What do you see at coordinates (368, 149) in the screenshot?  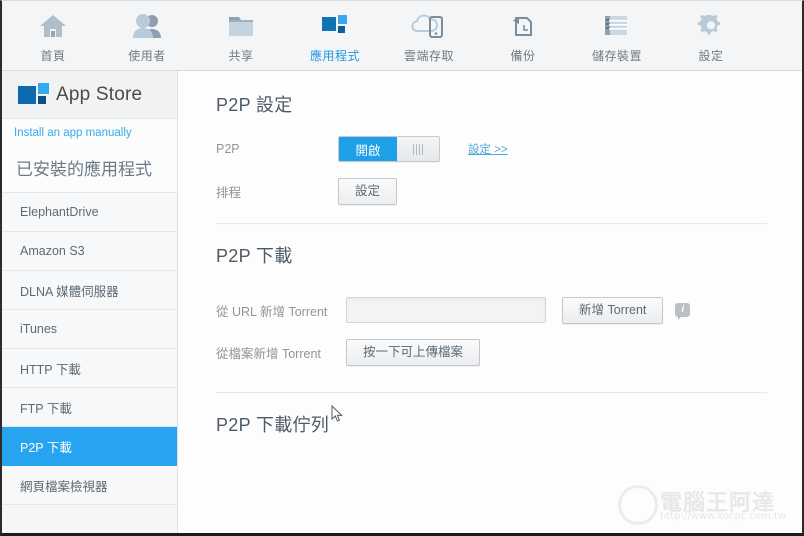 I see `toggle-on-label: 開啟` at bounding box center [368, 149].